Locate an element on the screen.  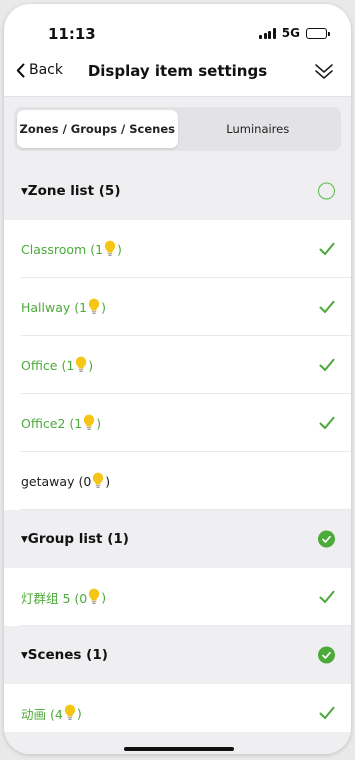
tab-zones-groups-scenes: Zones / Groups / Scenes is located at coordinates (97, 129).